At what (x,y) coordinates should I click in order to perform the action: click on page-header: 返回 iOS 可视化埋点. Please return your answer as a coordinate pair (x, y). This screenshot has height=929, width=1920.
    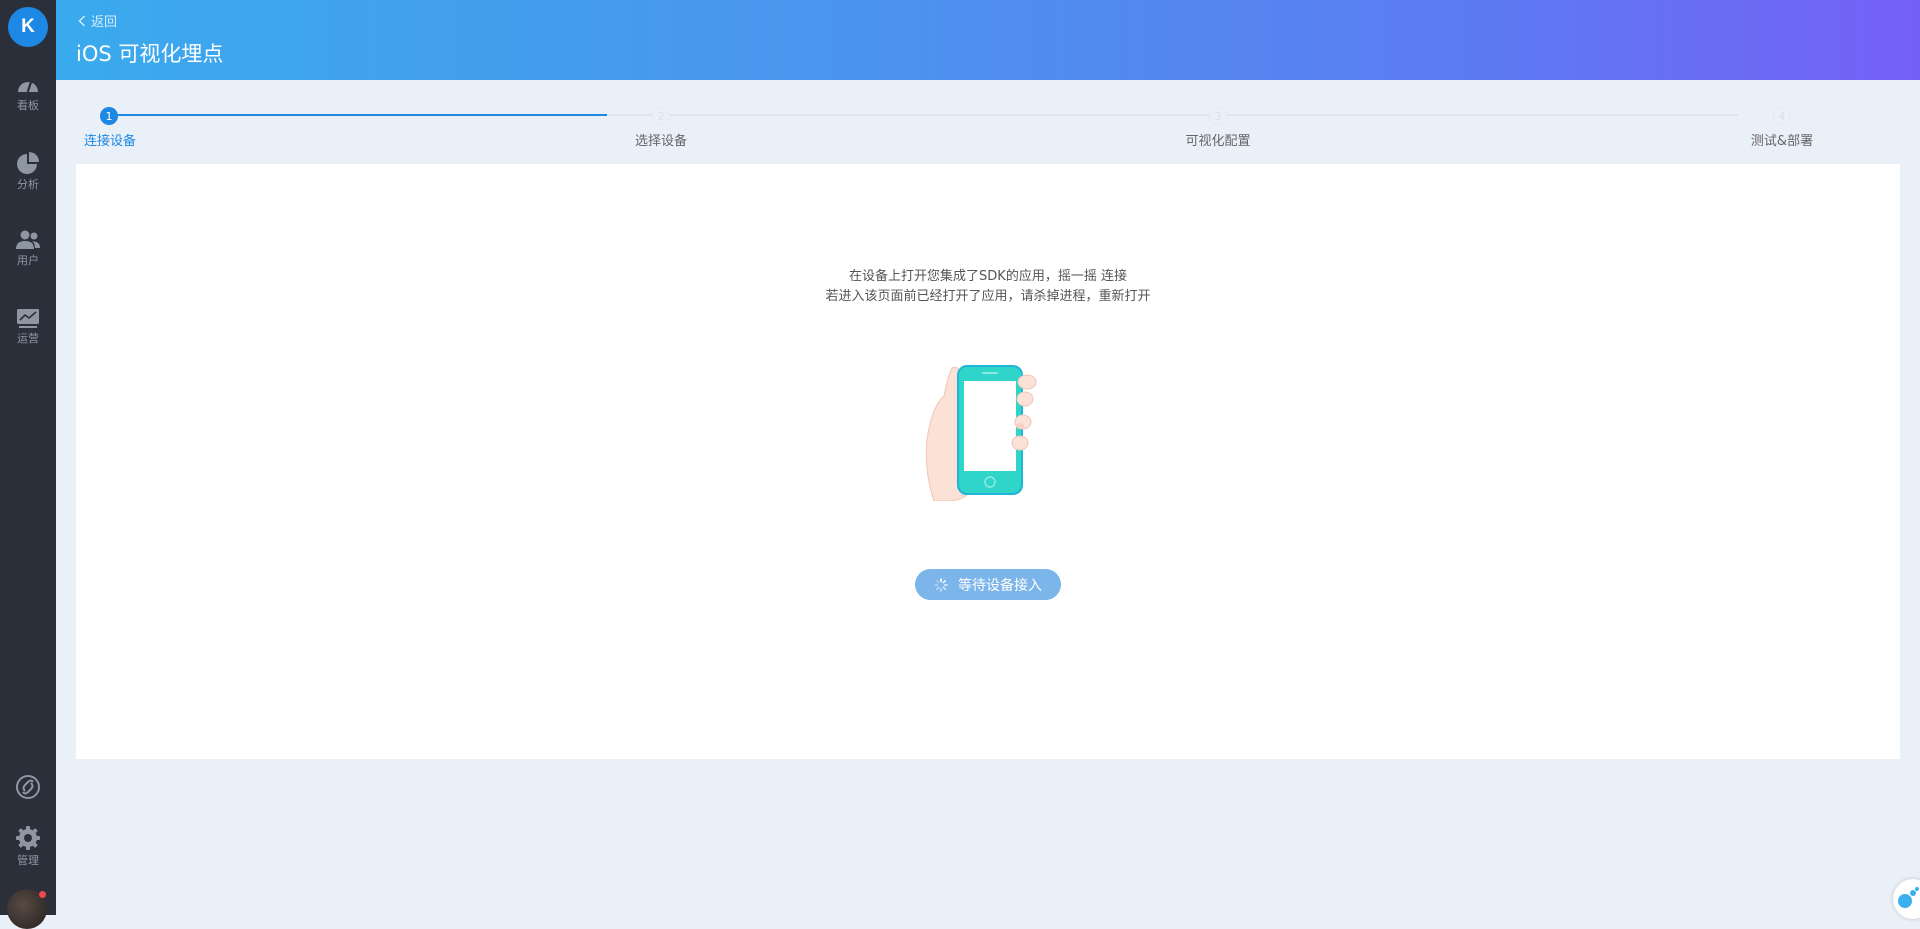
    Looking at the image, I should click on (988, 40).